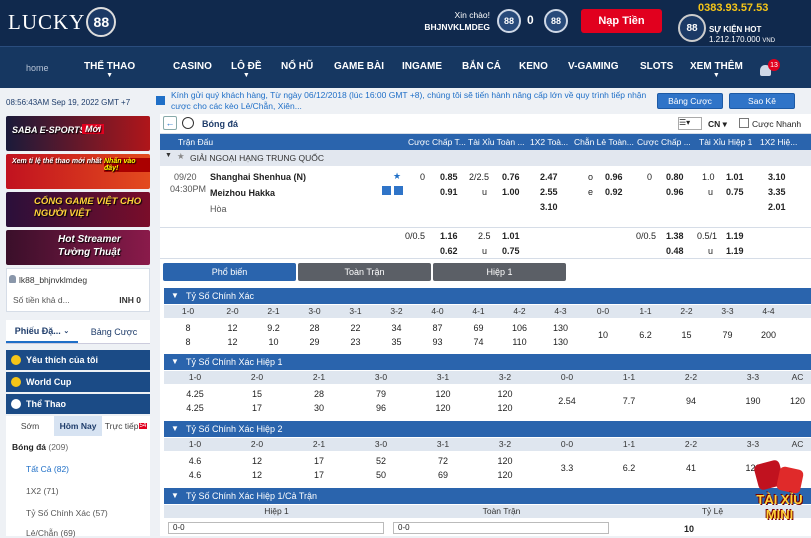  Describe the element at coordinates (768, 335) in the screenshot. I see `odds-value: 200` at that location.